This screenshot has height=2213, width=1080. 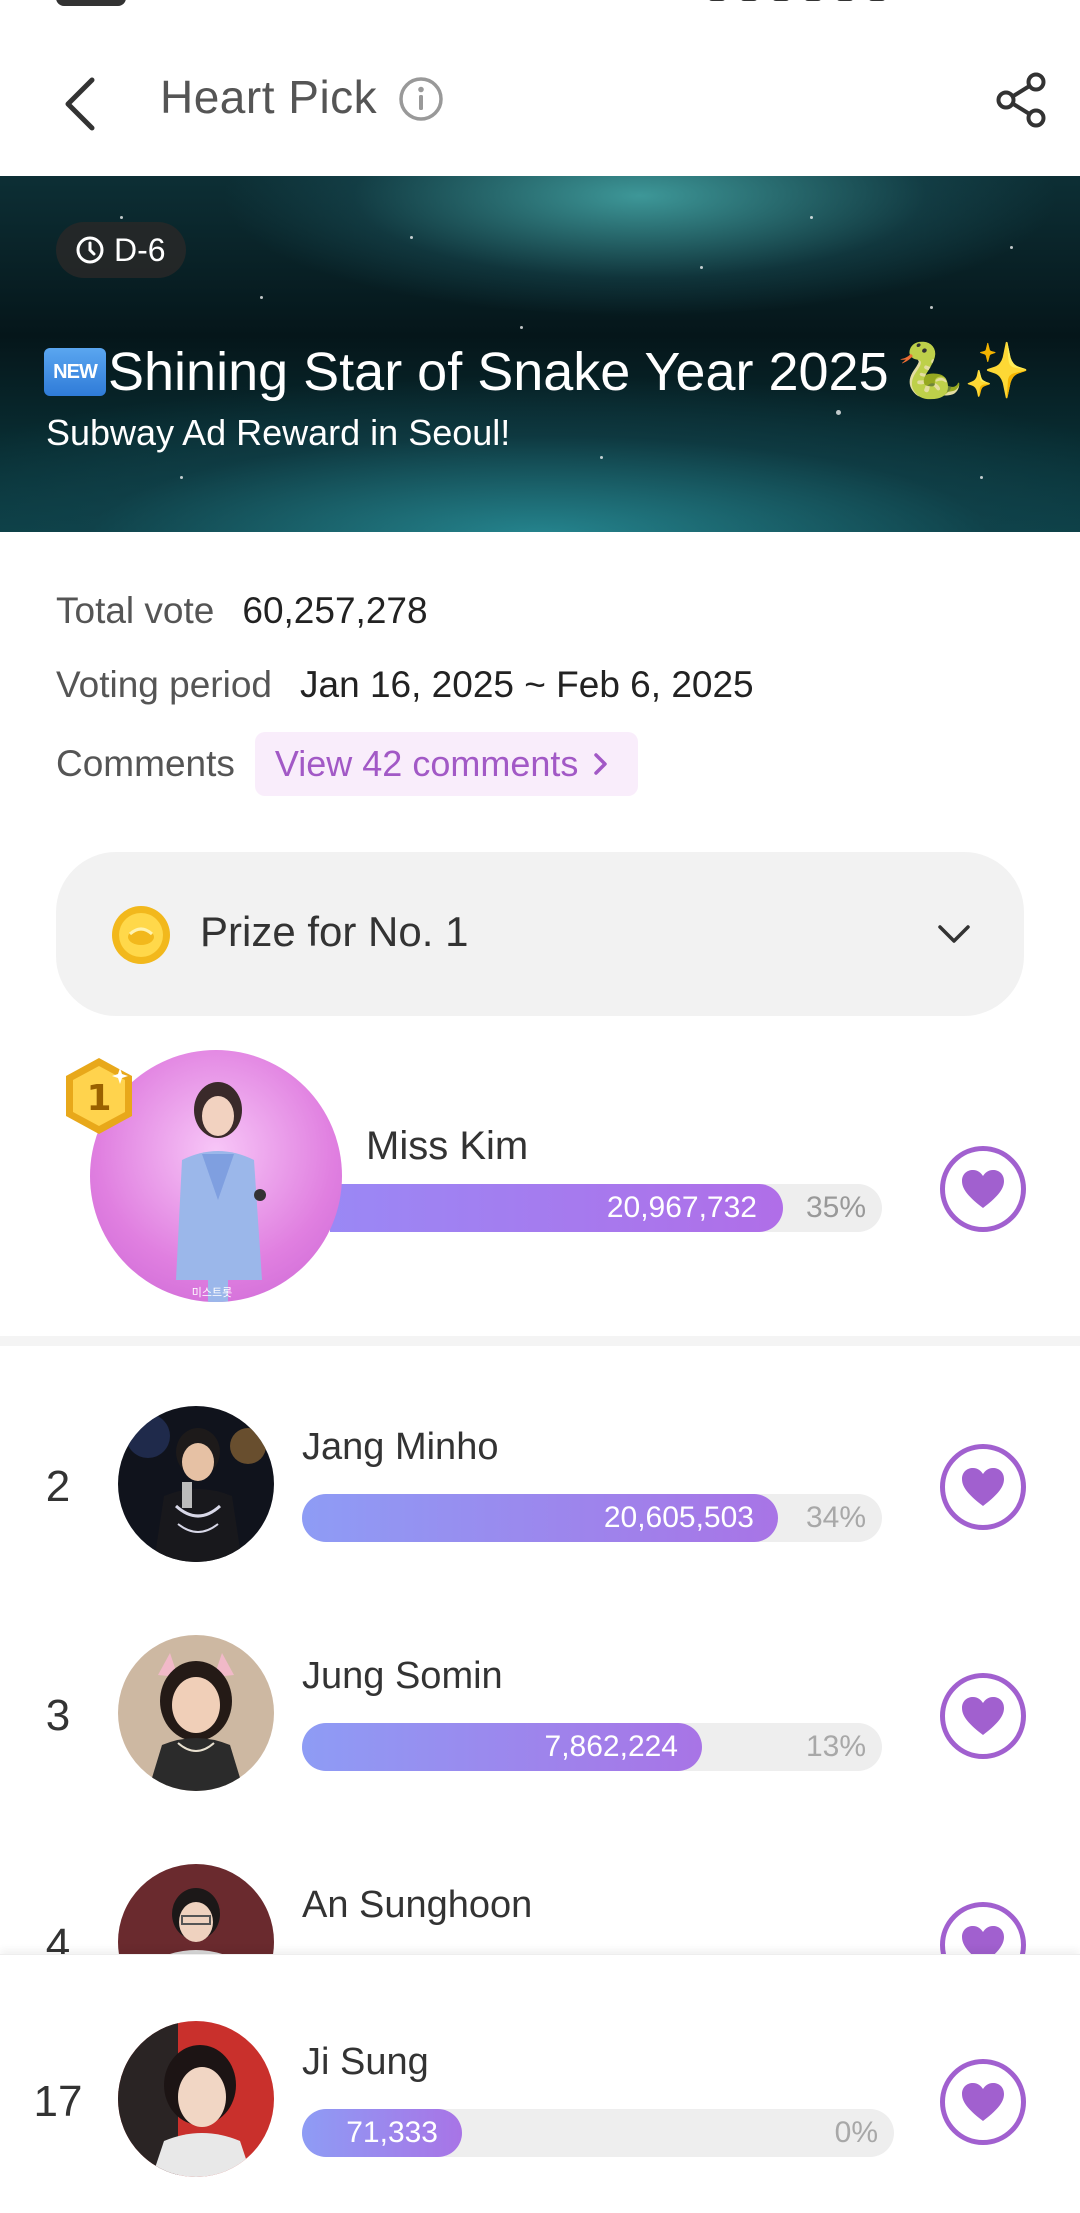 What do you see at coordinates (540, 94) in the screenshot?
I see `app-header: Heart Pick` at bounding box center [540, 94].